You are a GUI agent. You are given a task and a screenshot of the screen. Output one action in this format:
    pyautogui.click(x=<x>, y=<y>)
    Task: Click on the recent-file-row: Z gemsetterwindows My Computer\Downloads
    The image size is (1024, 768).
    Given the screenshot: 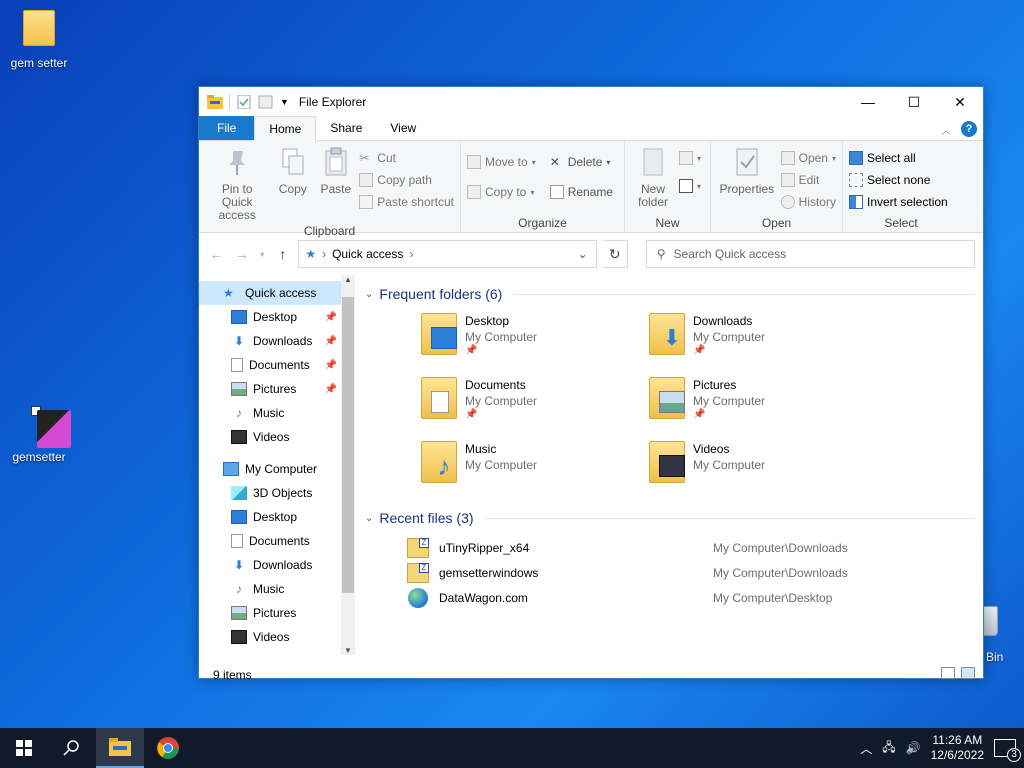 What is the action you would take?
    pyautogui.click(x=674, y=572)
    